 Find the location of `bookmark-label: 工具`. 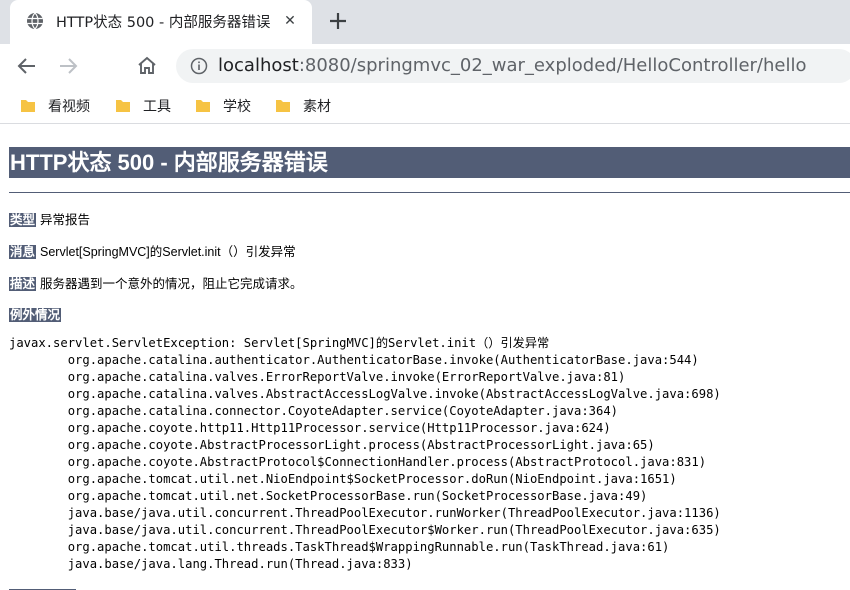

bookmark-label: 工具 is located at coordinates (157, 107).